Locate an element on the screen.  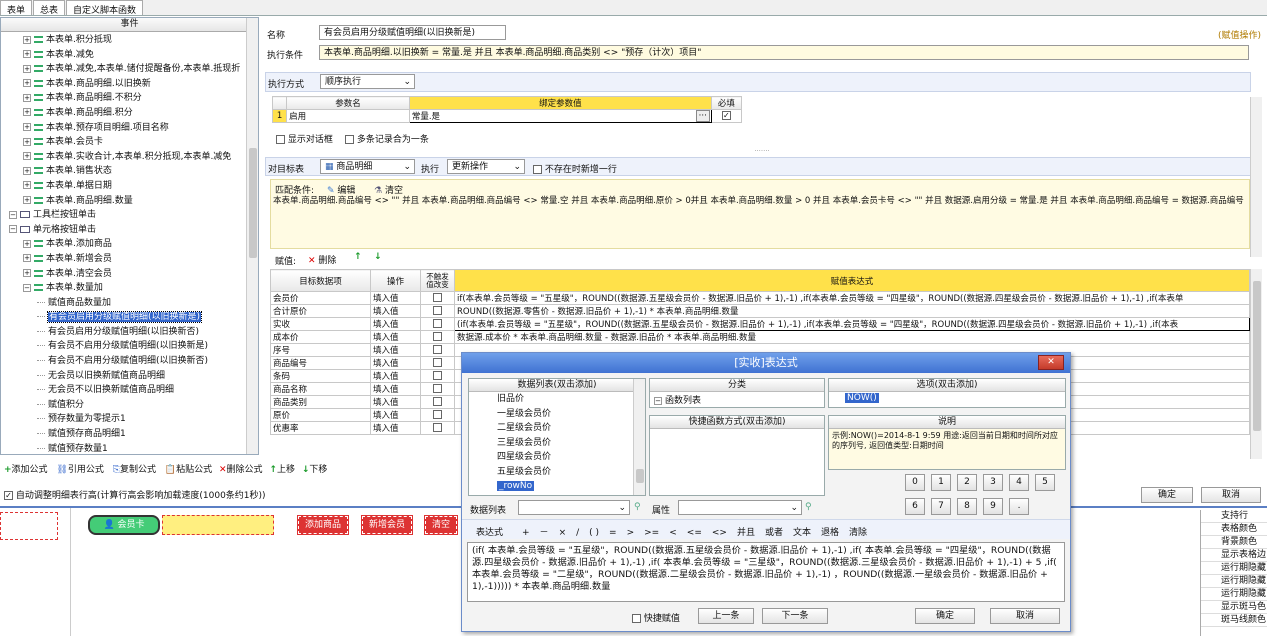
tree-node: + 本表单.减免,本表单.储付提醒备份,本表单.抵现折 is located at coordinates (124, 69).